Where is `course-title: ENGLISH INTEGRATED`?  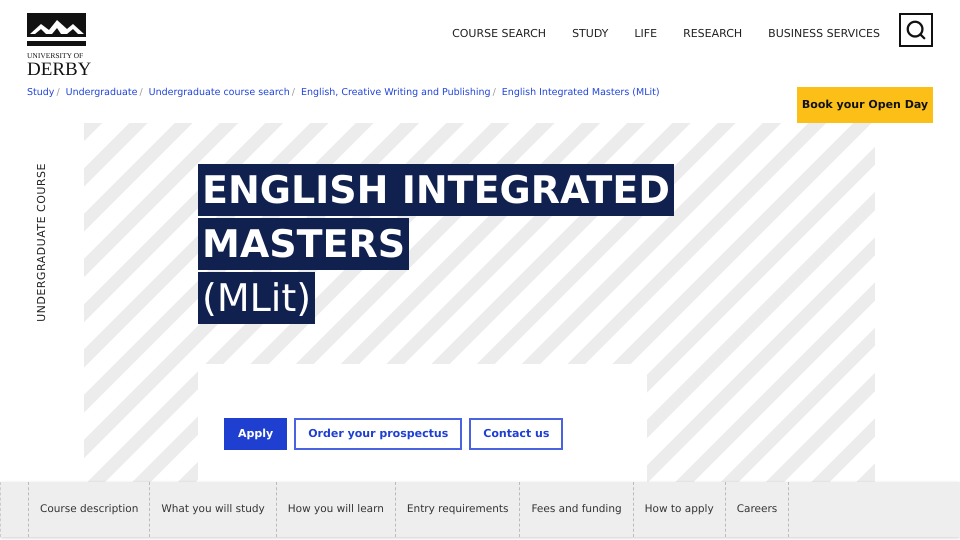
course-title: ENGLISH INTEGRATED is located at coordinates (436, 190).